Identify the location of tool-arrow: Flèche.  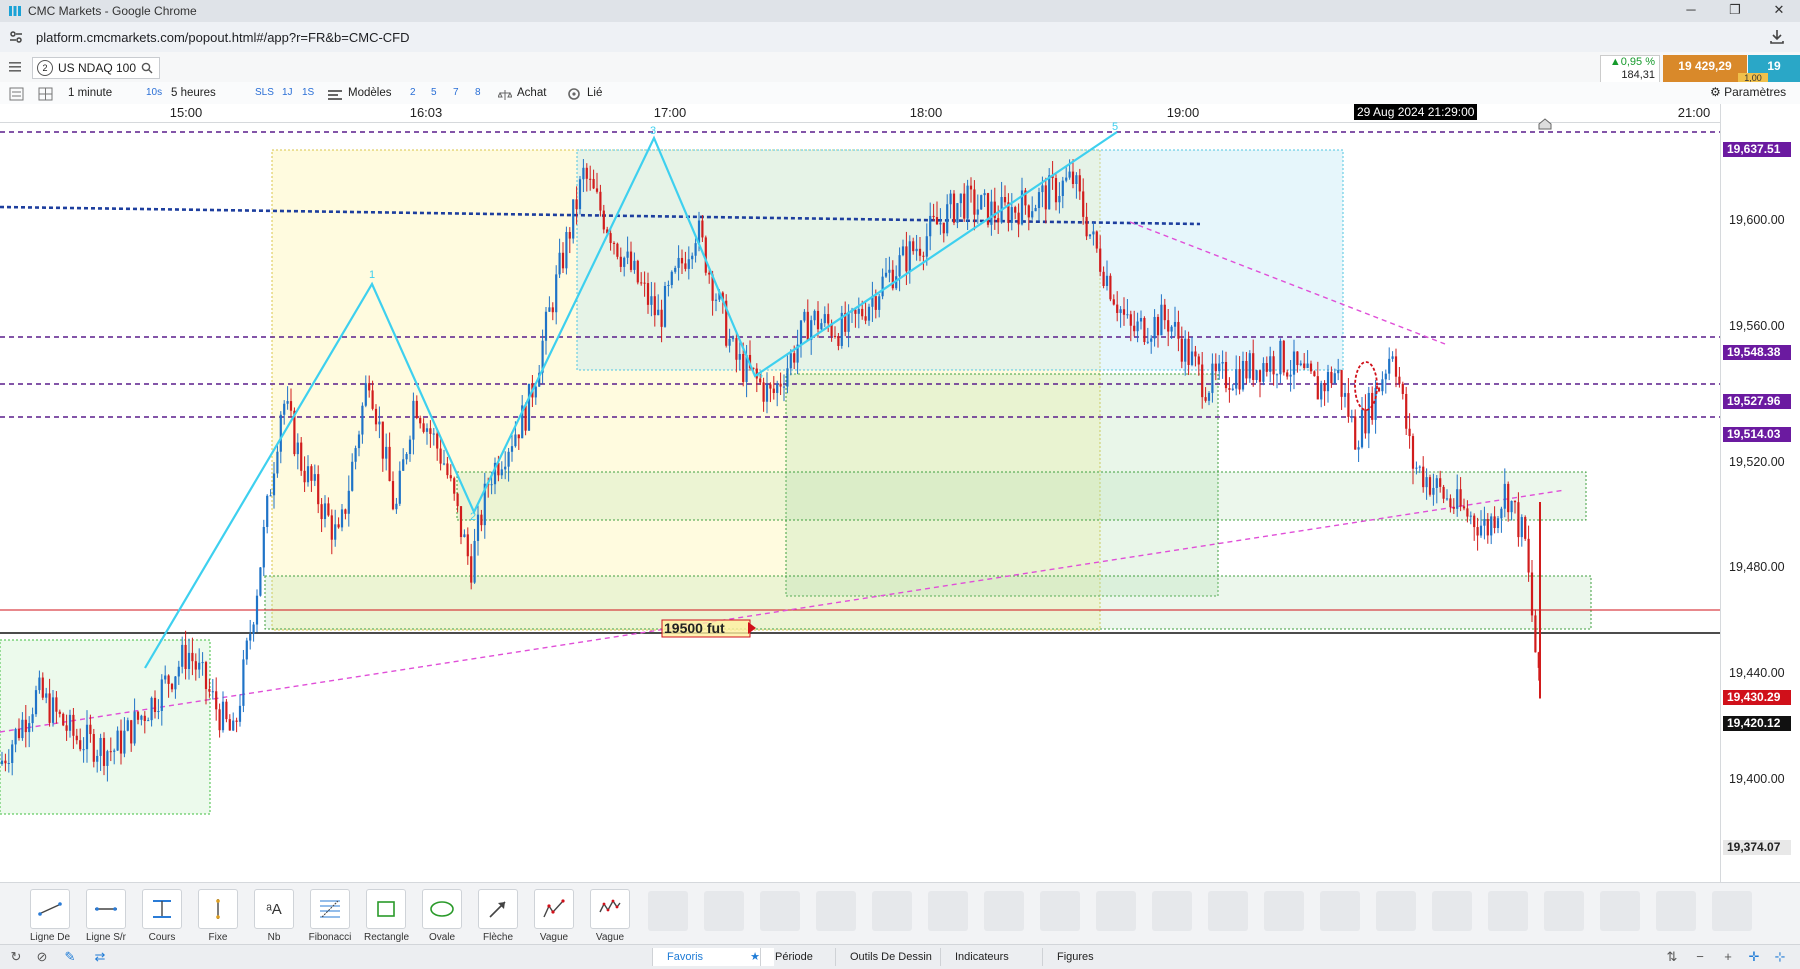
(498, 916).